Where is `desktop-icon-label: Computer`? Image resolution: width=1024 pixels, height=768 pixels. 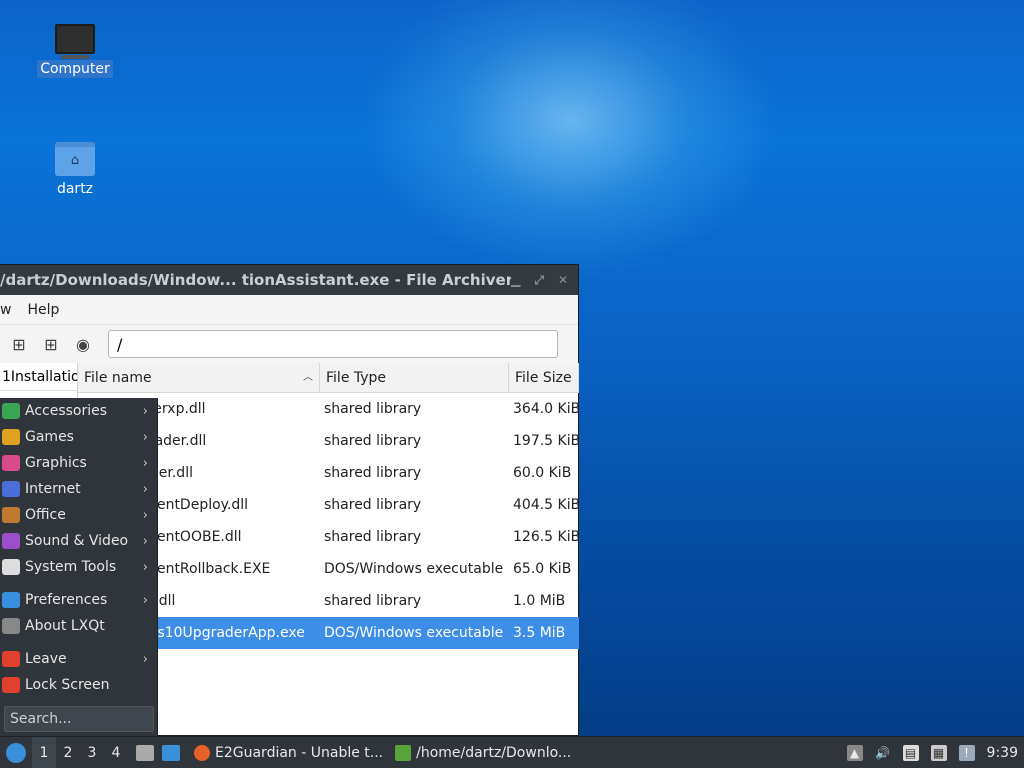
desktop-icon-label: Computer is located at coordinates (75, 69).